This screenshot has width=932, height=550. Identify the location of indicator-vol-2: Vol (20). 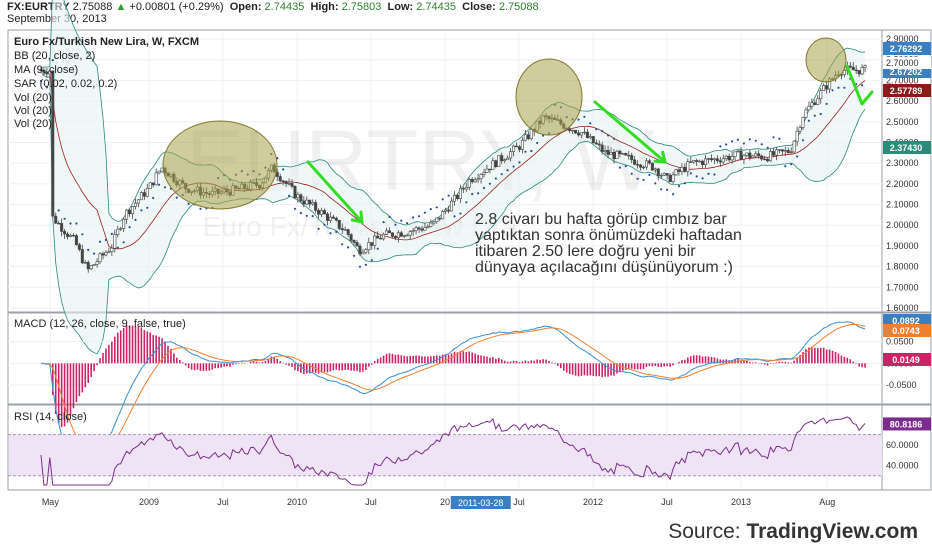
(33, 111).